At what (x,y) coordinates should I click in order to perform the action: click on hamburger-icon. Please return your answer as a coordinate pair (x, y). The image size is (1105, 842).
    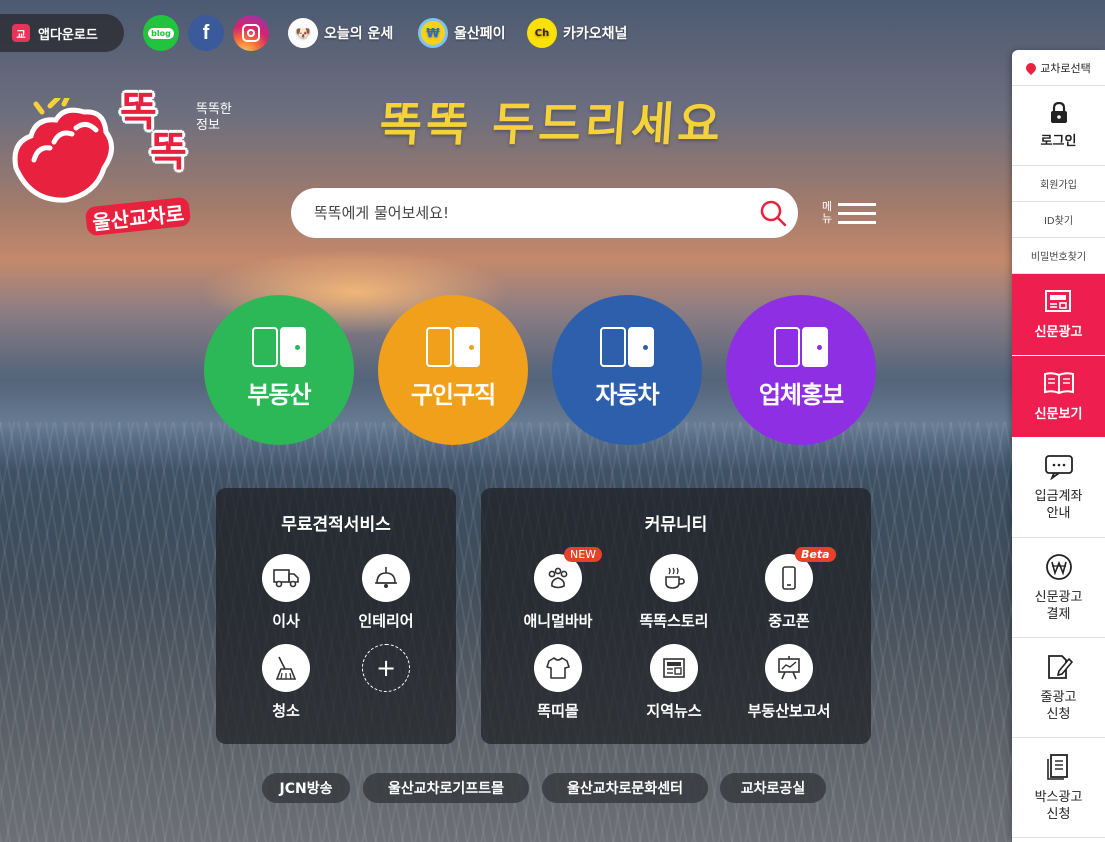
    Looking at the image, I should click on (857, 213).